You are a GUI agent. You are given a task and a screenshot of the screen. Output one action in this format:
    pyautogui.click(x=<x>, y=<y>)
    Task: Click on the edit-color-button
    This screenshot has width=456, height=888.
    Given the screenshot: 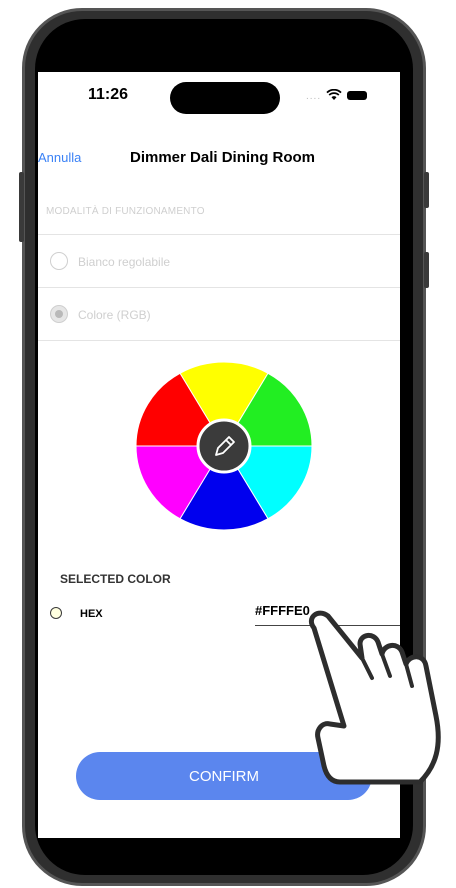 What is the action you would take?
    pyautogui.click(x=224, y=446)
    